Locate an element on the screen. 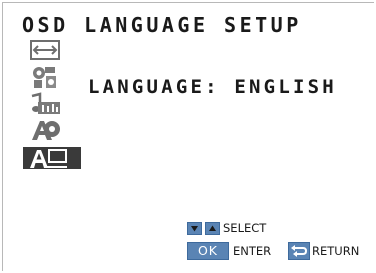  audio-icon is located at coordinates (46, 104).